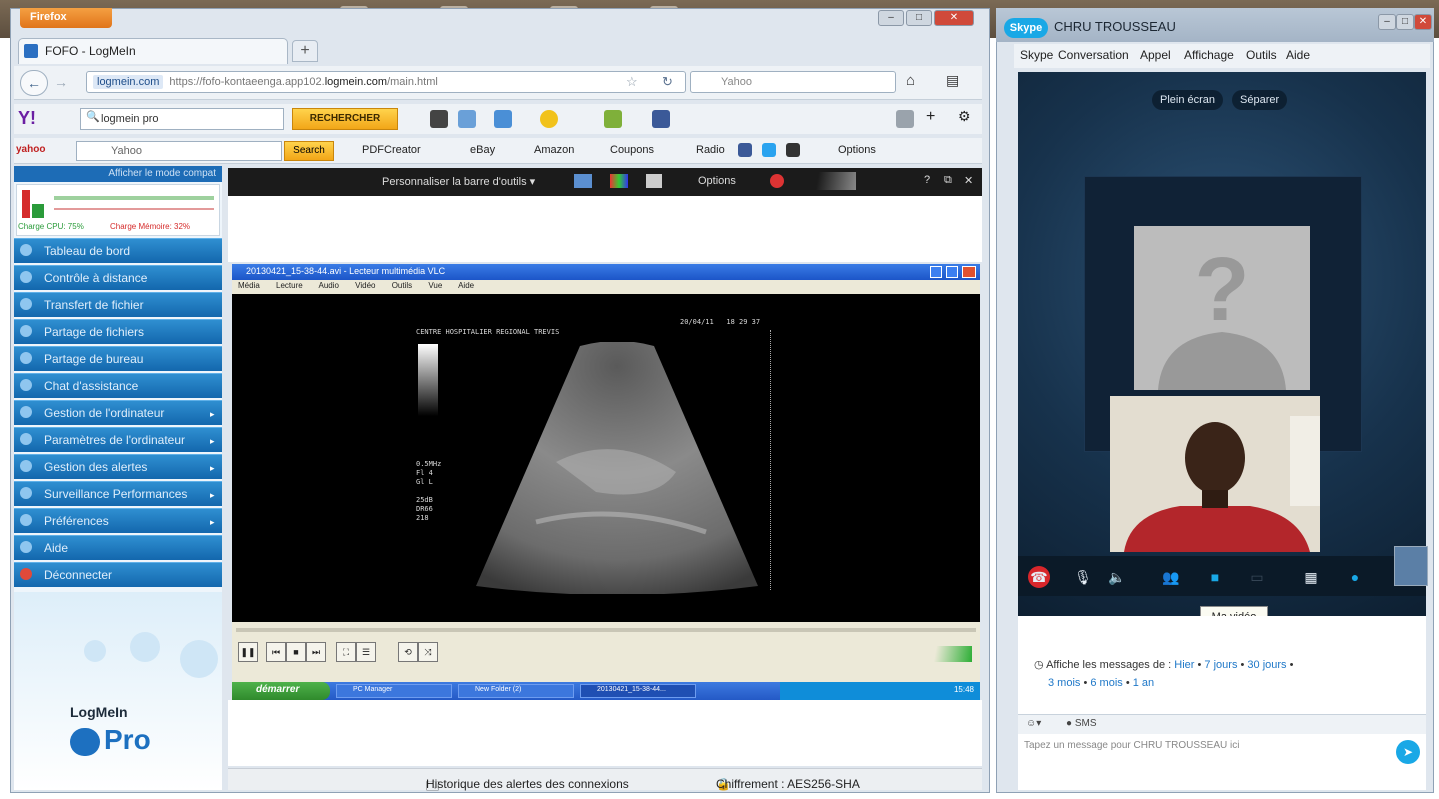 The height and width of the screenshot is (799, 1439). I want to click on close-button: ✕, so click(954, 18).